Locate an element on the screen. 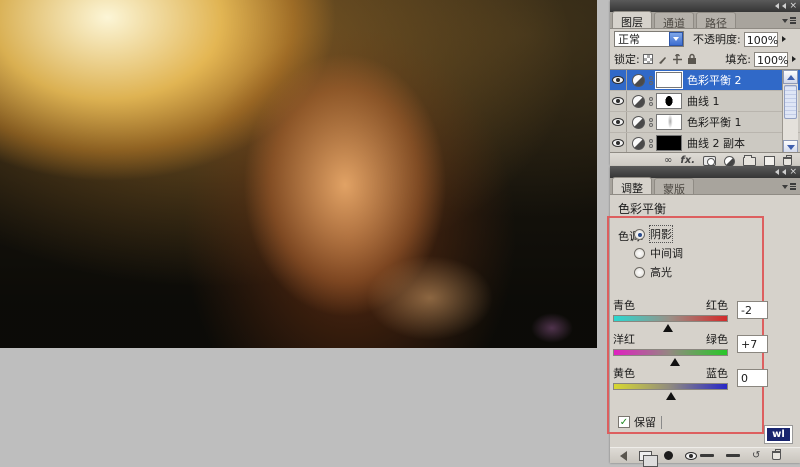 Image resolution: width=800 pixels, height=467 pixels. delete-adjustment-icon is located at coordinates (777, 454).